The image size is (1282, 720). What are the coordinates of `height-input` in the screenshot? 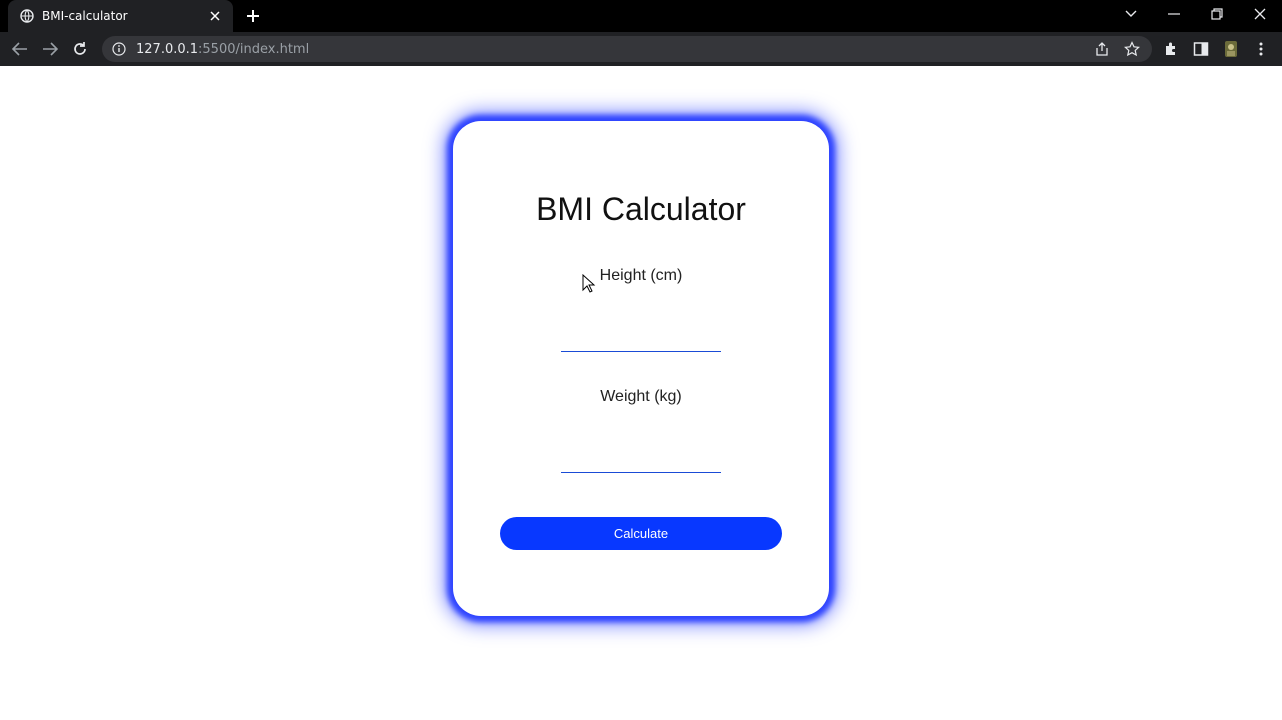 It's located at (641, 337).